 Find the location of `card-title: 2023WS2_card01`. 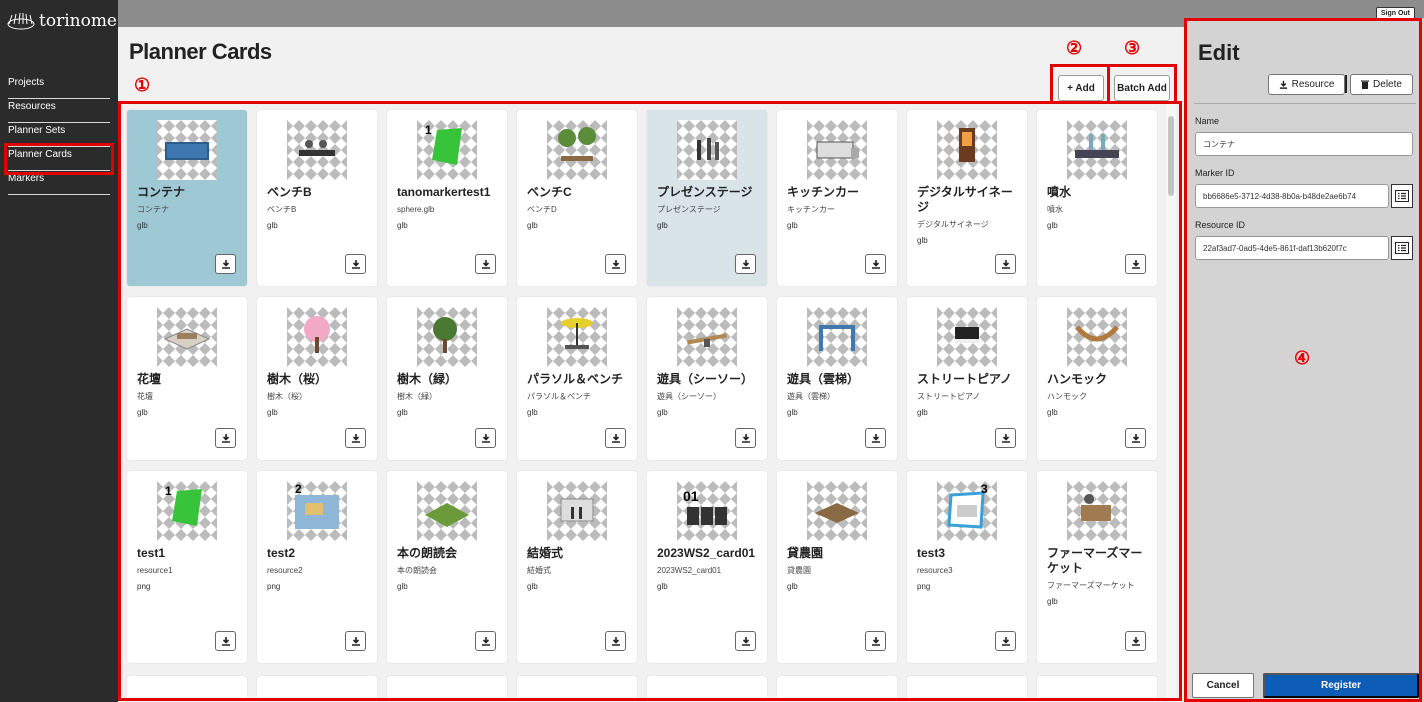

card-title: 2023WS2_card01 is located at coordinates (706, 553).